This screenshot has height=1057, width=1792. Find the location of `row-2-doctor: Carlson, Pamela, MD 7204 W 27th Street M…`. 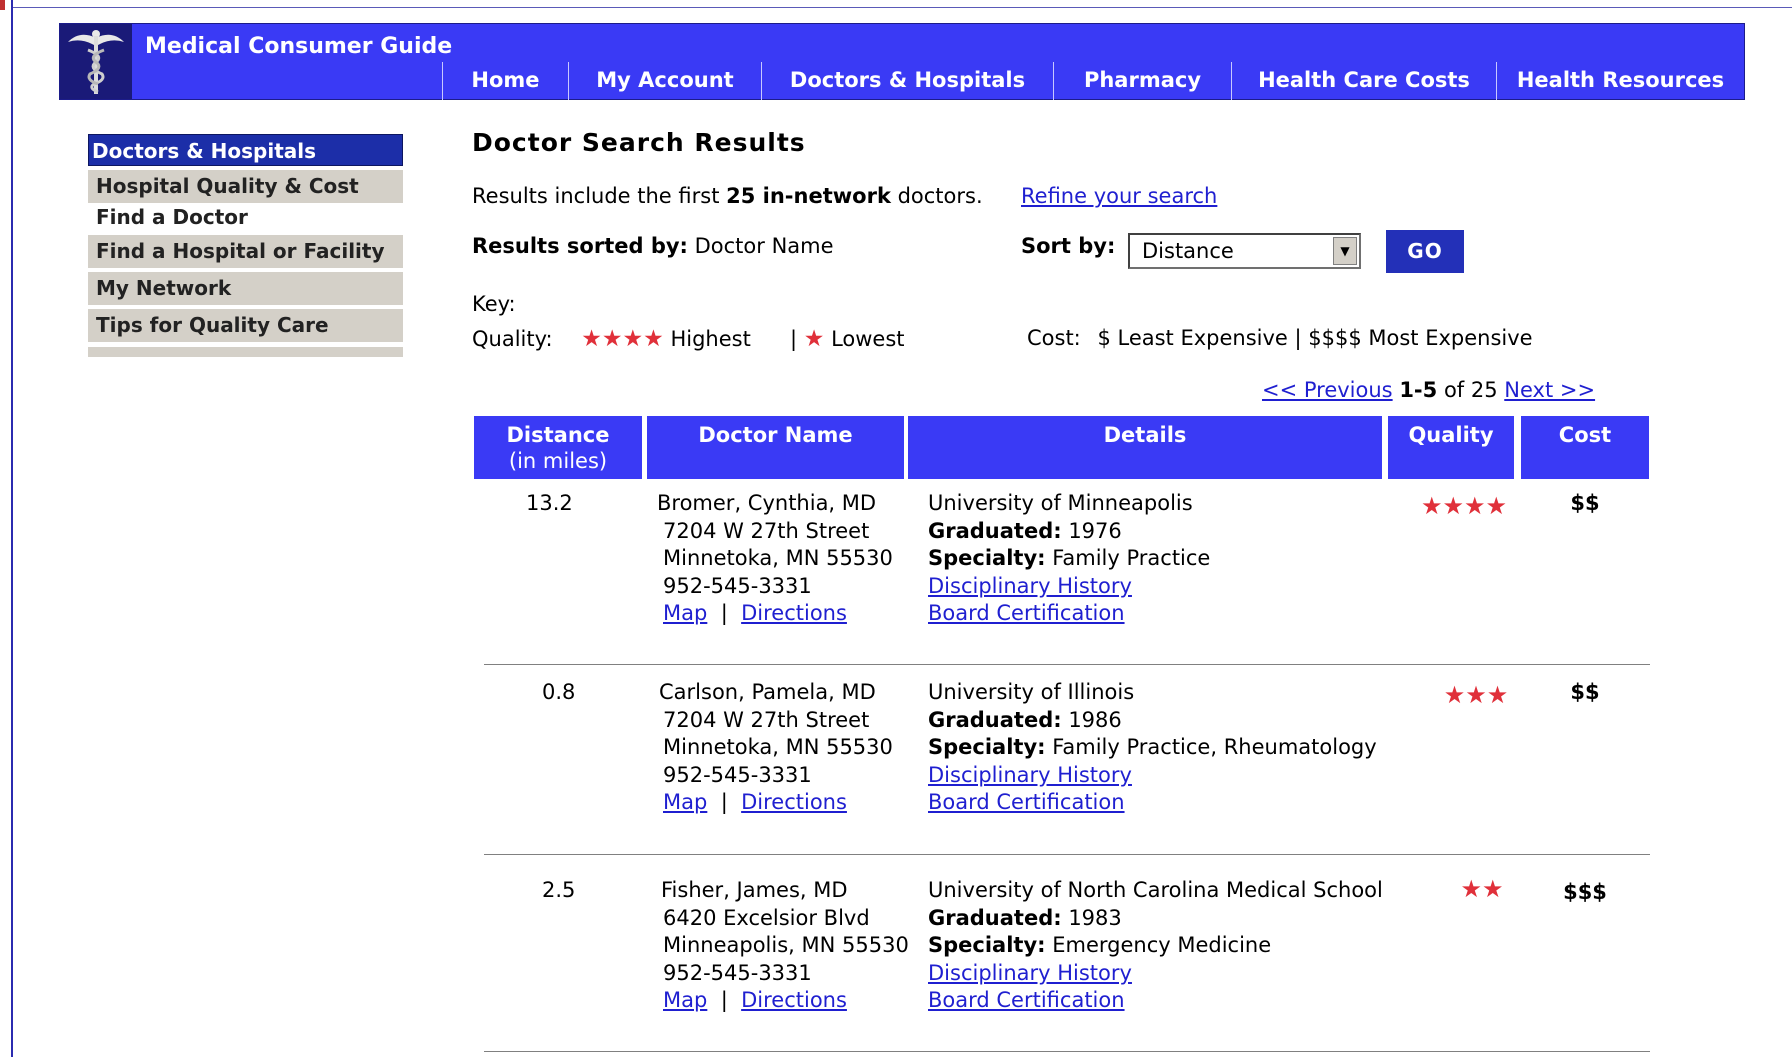

row-2-doctor: Carlson, Pamela, MD 7204 W 27th Street M… is located at coordinates (776, 748).